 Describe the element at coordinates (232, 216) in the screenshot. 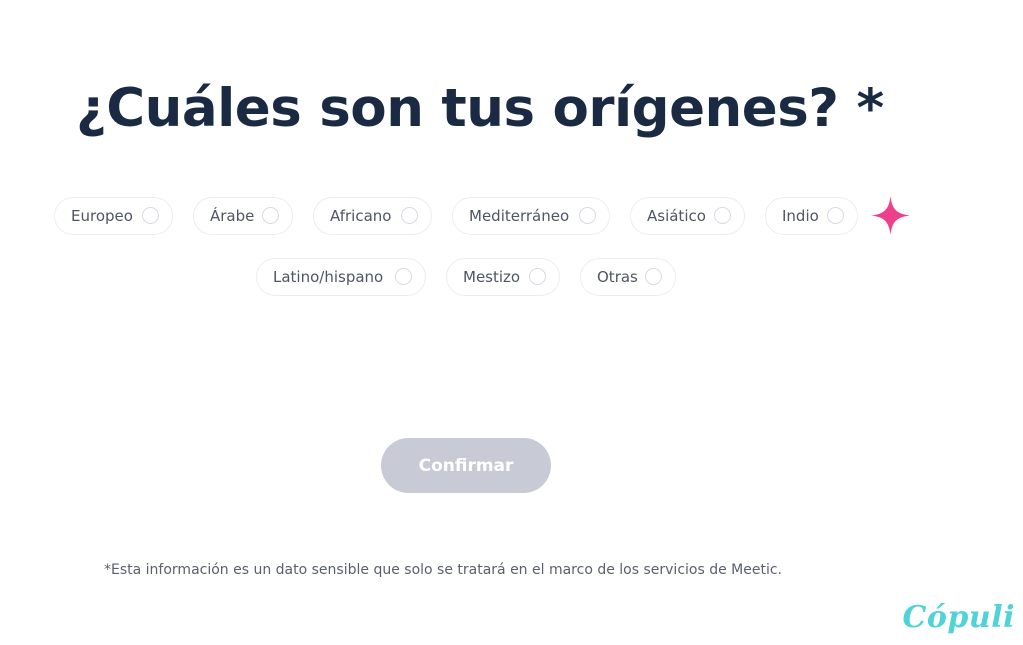

I see `option-label: Árabe` at that location.